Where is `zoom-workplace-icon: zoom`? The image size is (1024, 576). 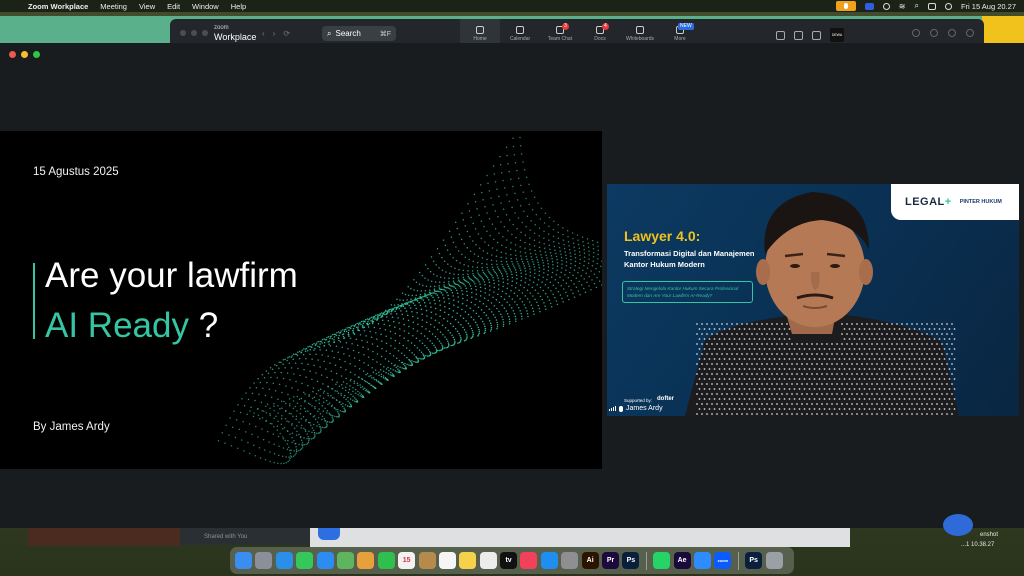 zoom-workplace-icon: zoom is located at coordinates (723, 560).